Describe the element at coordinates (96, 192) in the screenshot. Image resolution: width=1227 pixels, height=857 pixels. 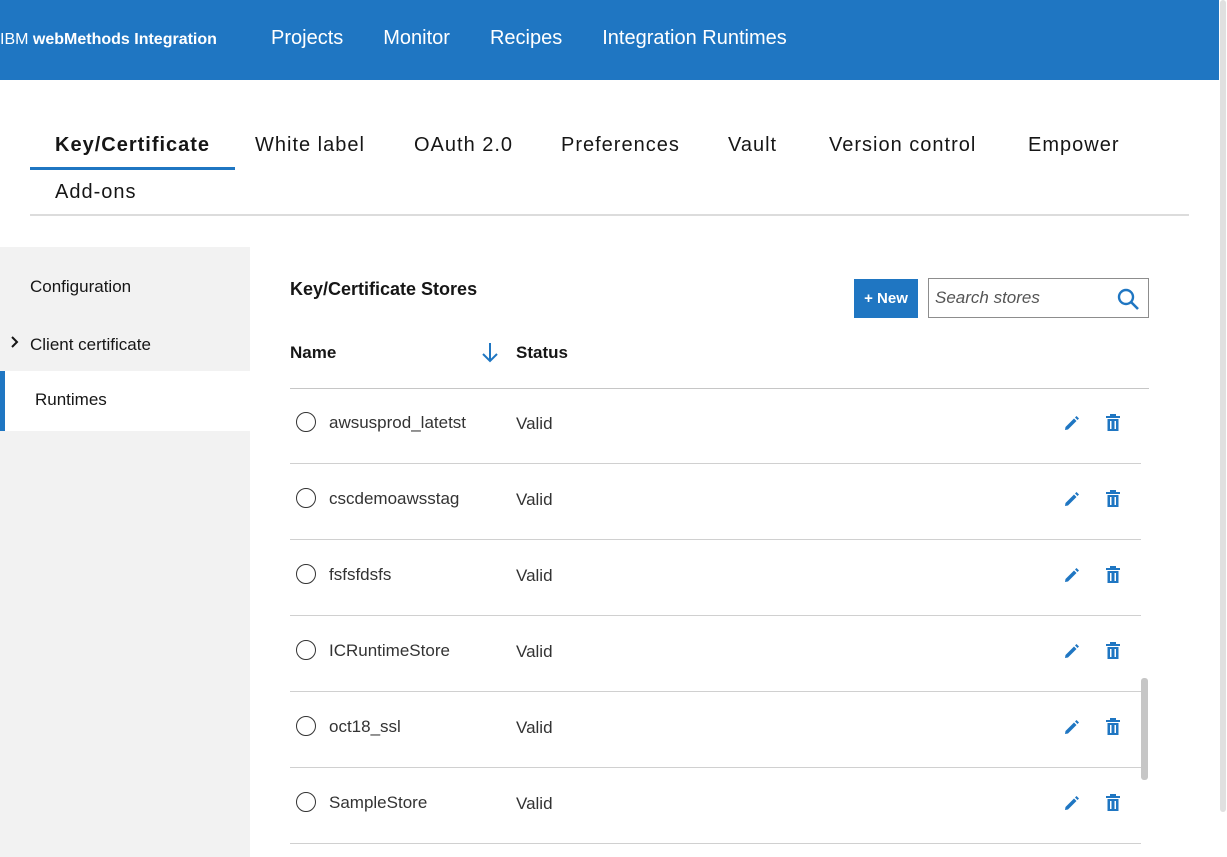
I see `tab-add-ons: Add-ons` at that location.